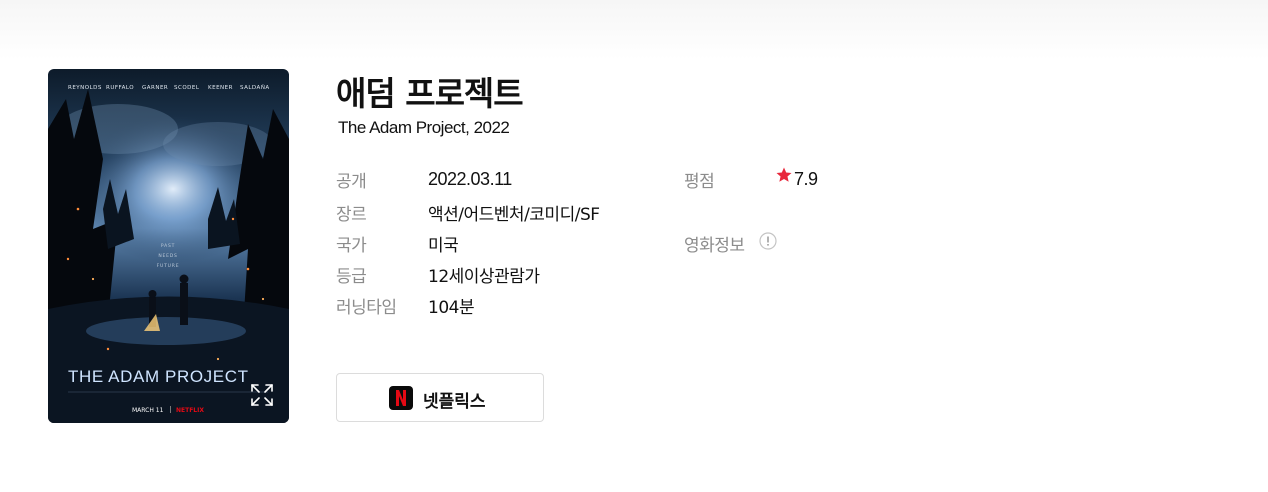 This screenshot has width=1268, height=492. Describe the element at coordinates (351, 246) in the screenshot. I see `country-label: 국가` at that location.